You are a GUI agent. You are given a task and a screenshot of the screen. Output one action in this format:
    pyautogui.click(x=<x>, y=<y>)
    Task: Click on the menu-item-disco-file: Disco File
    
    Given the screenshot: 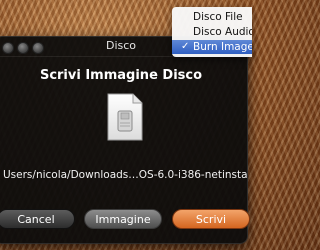 What is the action you would take?
    pyautogui.click(x=212, y=17)
    